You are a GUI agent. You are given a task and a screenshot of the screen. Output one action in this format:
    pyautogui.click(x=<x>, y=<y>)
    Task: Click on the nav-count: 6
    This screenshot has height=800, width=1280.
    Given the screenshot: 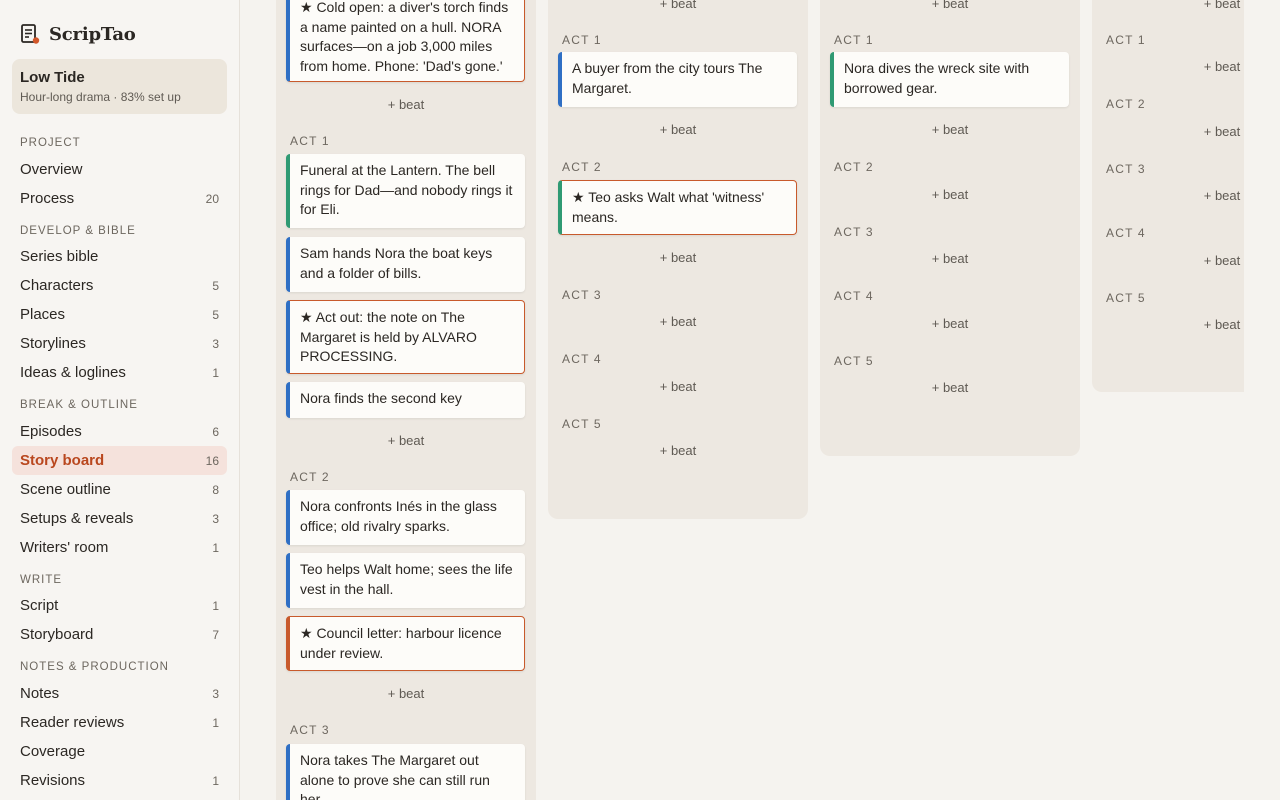 What is the action you would take?
    pyautogui.click(x=215, y=431)
    